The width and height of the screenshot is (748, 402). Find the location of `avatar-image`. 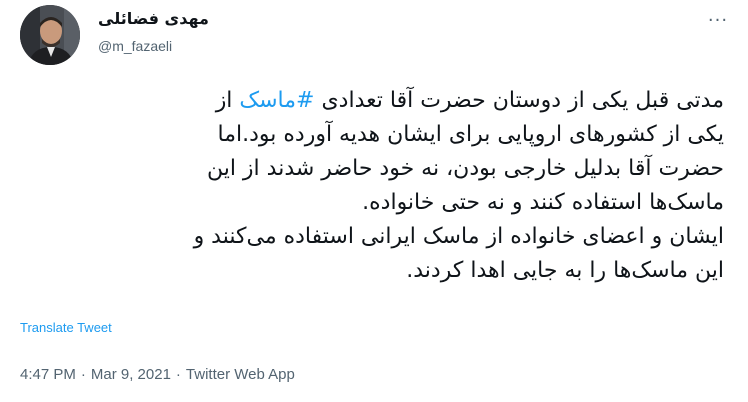

avatar-image is located at coordinates (50, 35).